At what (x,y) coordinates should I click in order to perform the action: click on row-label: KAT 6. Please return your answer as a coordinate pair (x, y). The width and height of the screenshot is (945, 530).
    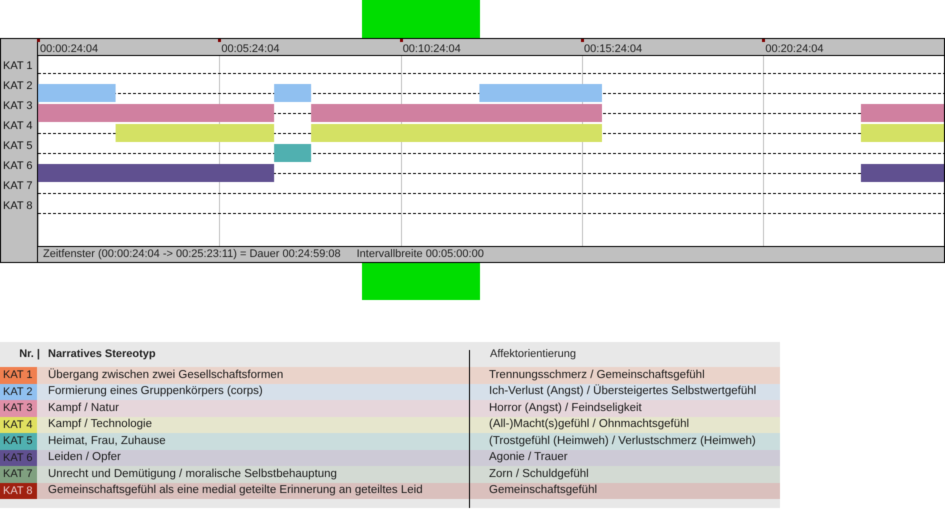
    Looking at the image, I should click on (18, 166).